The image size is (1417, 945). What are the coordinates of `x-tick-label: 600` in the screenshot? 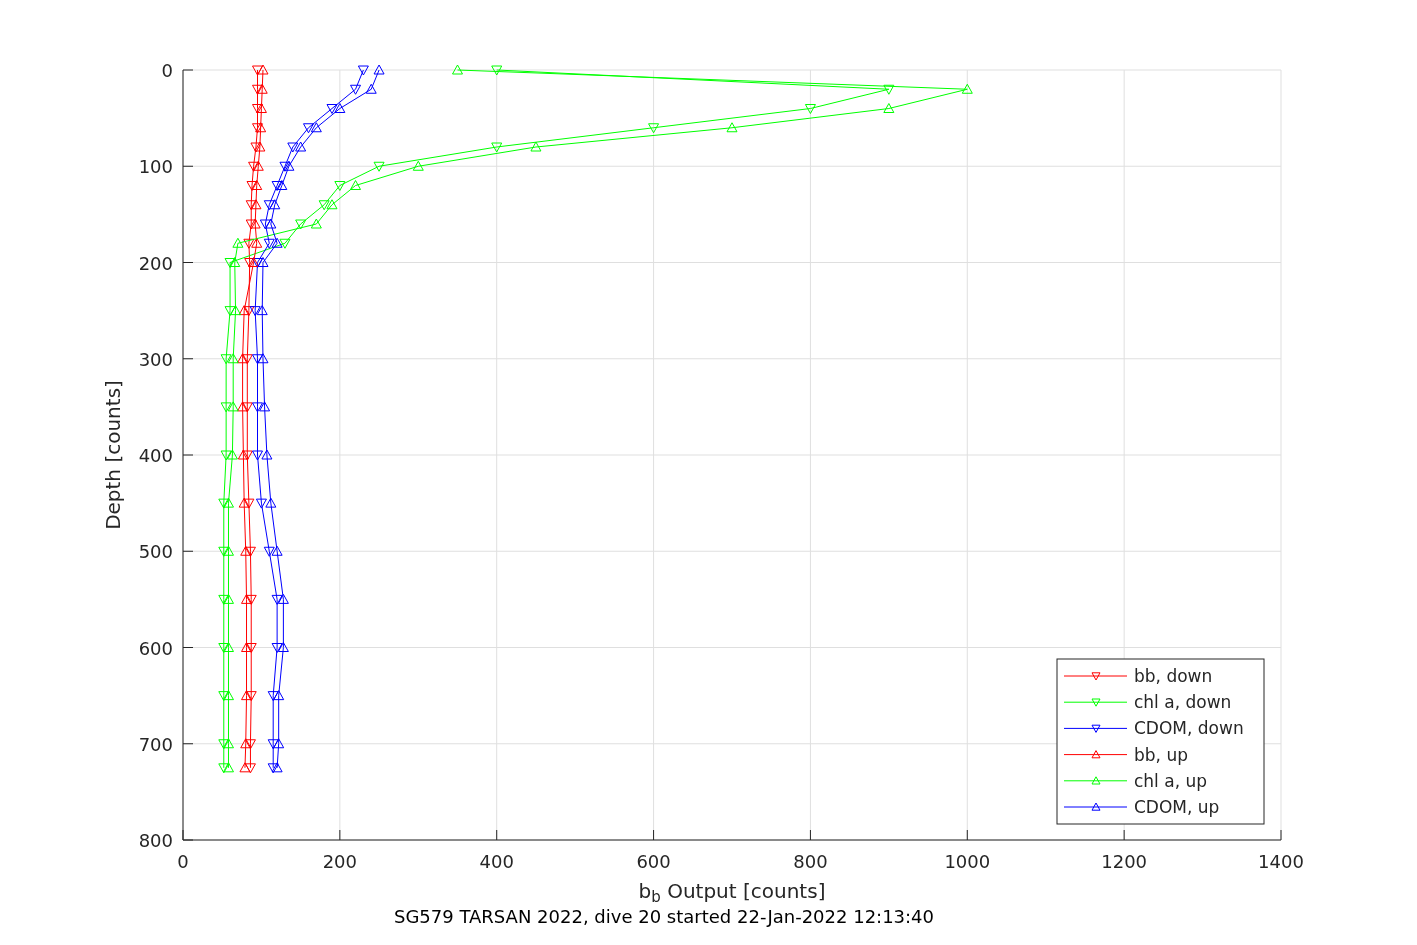 It's located at (653, 861).